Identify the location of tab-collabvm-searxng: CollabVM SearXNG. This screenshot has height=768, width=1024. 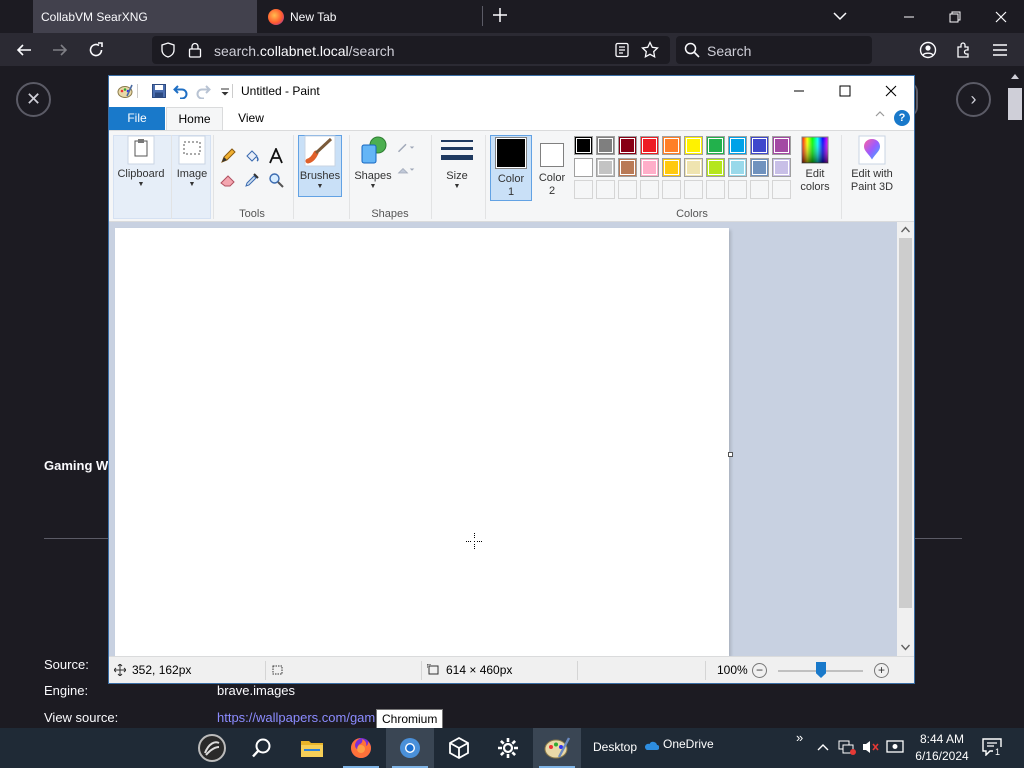
(145, 16).